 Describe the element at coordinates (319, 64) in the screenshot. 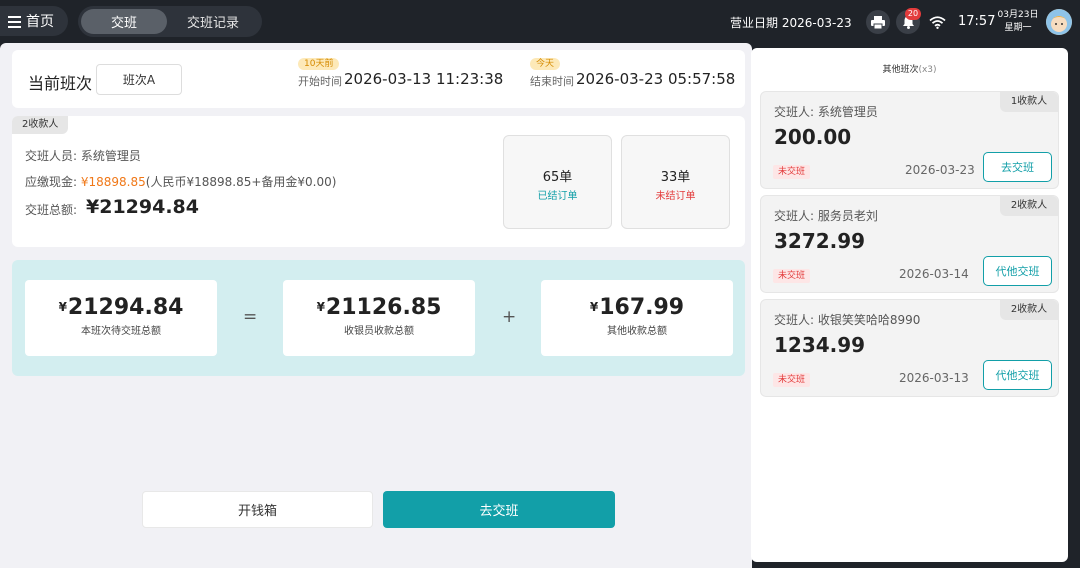

I see `start-tag: 10天前` at that location.